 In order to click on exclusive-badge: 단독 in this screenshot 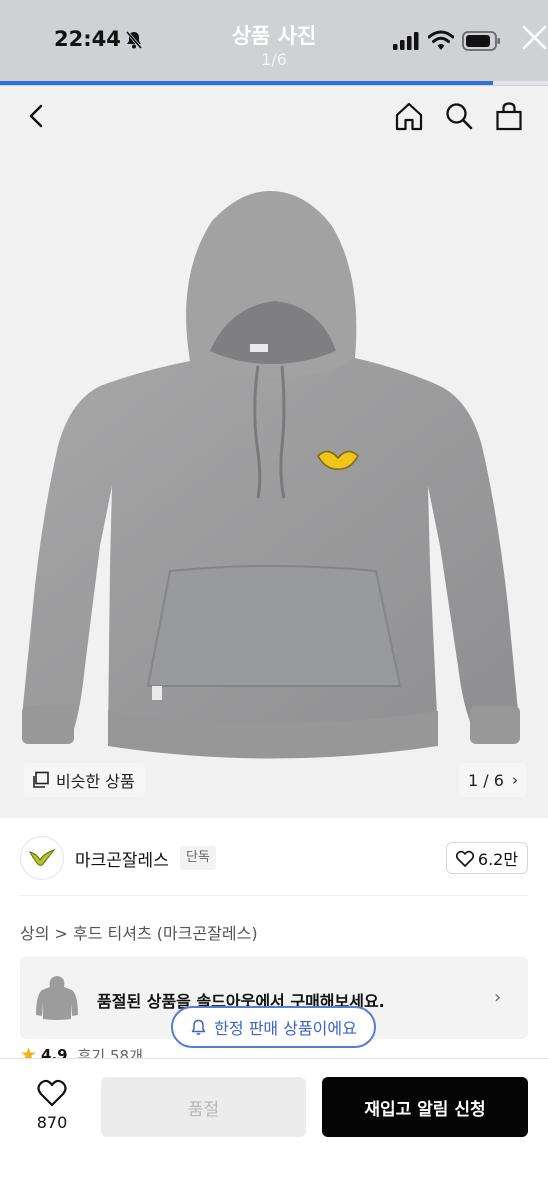, I will do `click(198, 858)`.